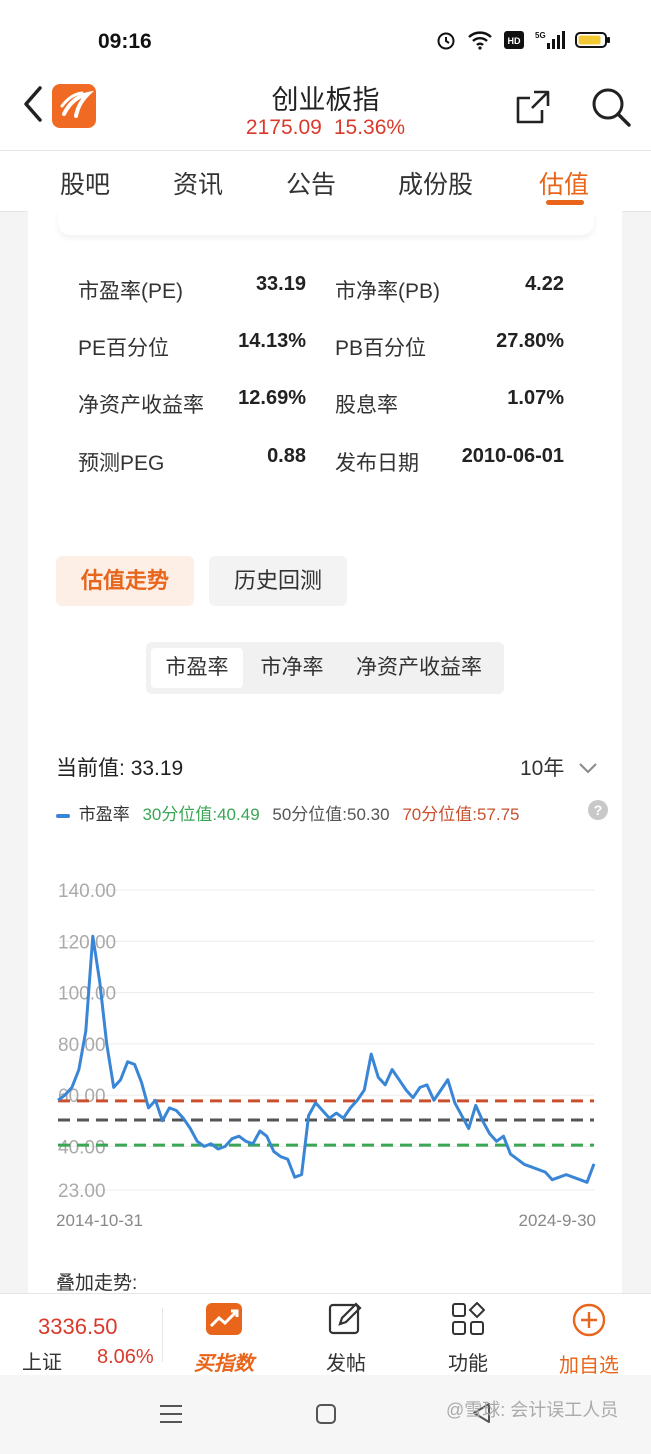  Describe the element at coordinates (224, 1364) in the screenshot. I see `buy-index-label: 买指数` at that location.